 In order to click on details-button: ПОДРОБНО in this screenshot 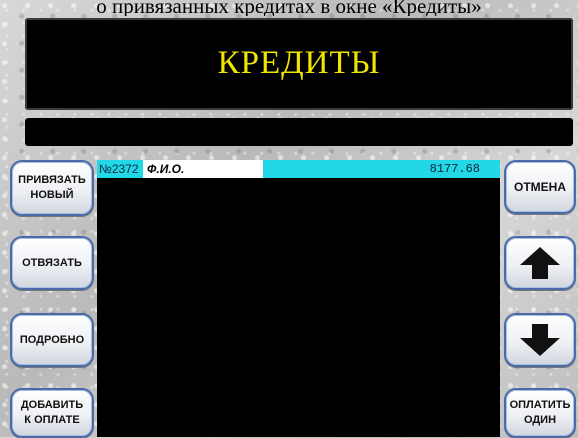, I will do `click(52, 340)`.